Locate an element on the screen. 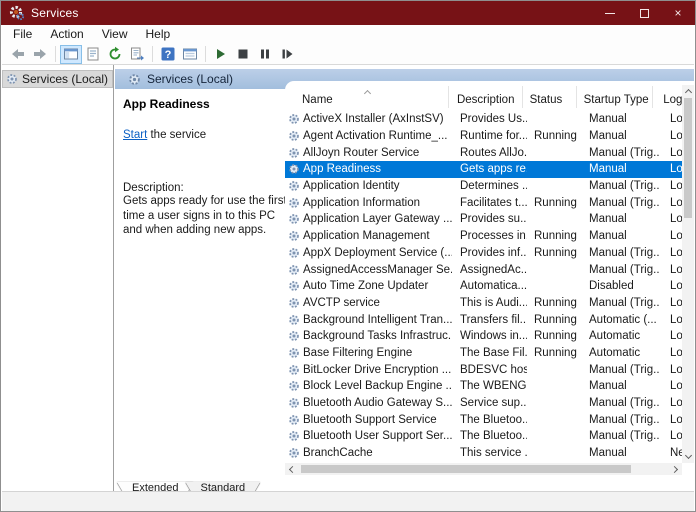  horizontal-scroll-thumb is located at coordinates (466, 469).